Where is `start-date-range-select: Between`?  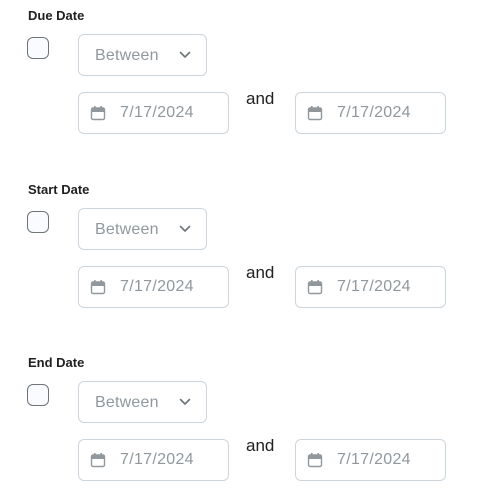 start-date-range-select: Between is located at coordinates (142, 229).